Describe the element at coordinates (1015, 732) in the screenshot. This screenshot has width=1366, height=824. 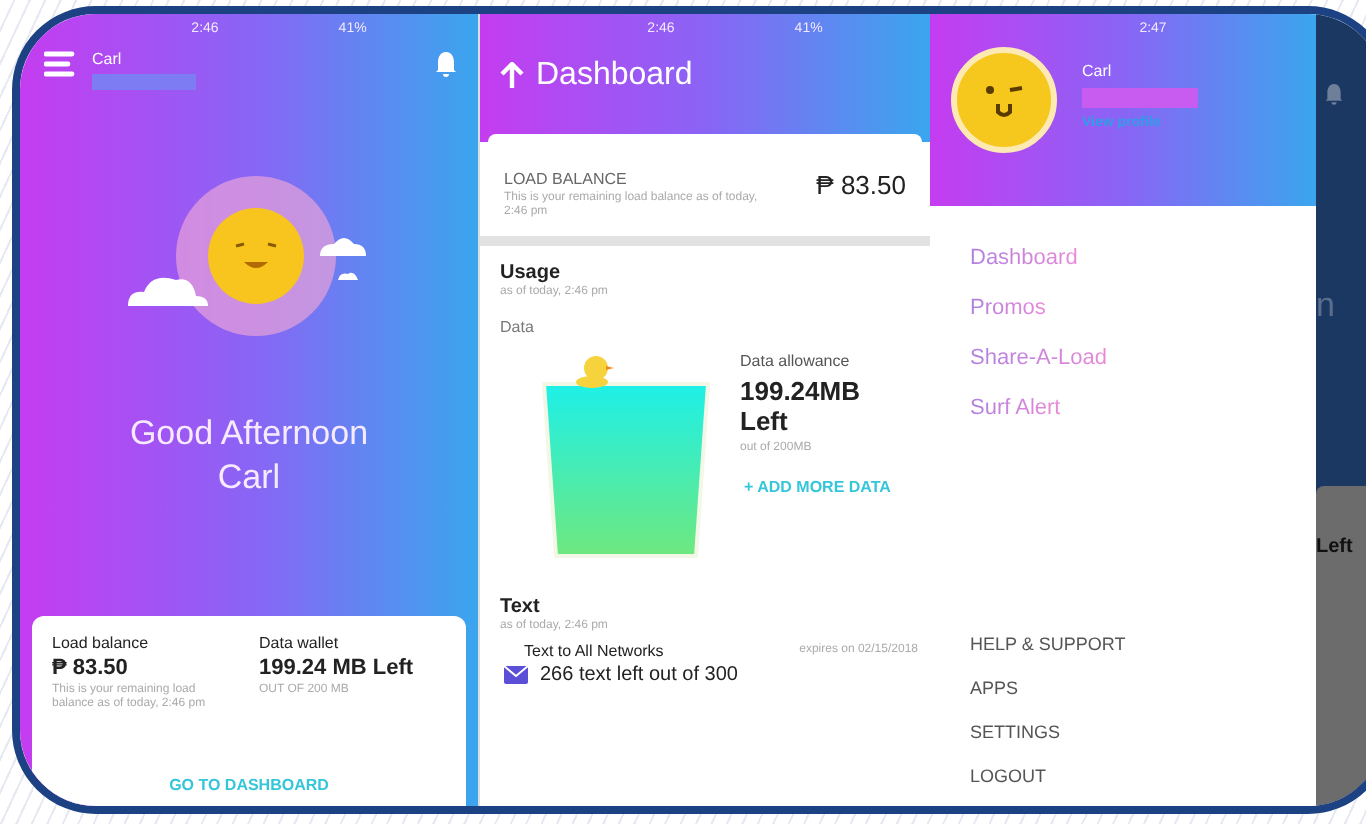
I see `drawer-footer-item: SETTINGS` at that location.